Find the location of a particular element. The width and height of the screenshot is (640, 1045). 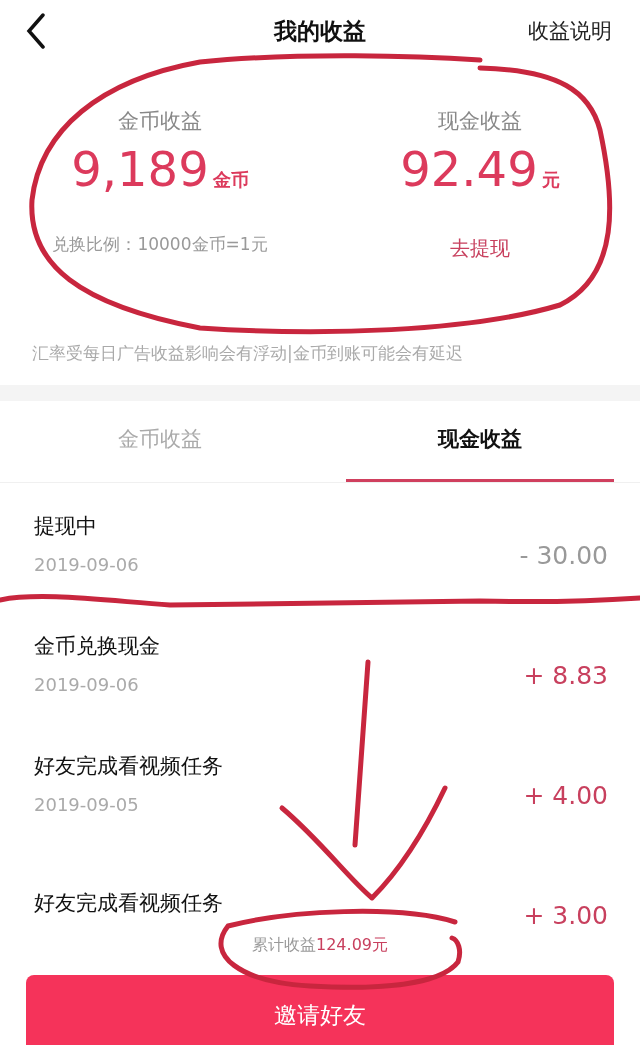

record-amount: + 8.83 is located at coordinates (565, 674).